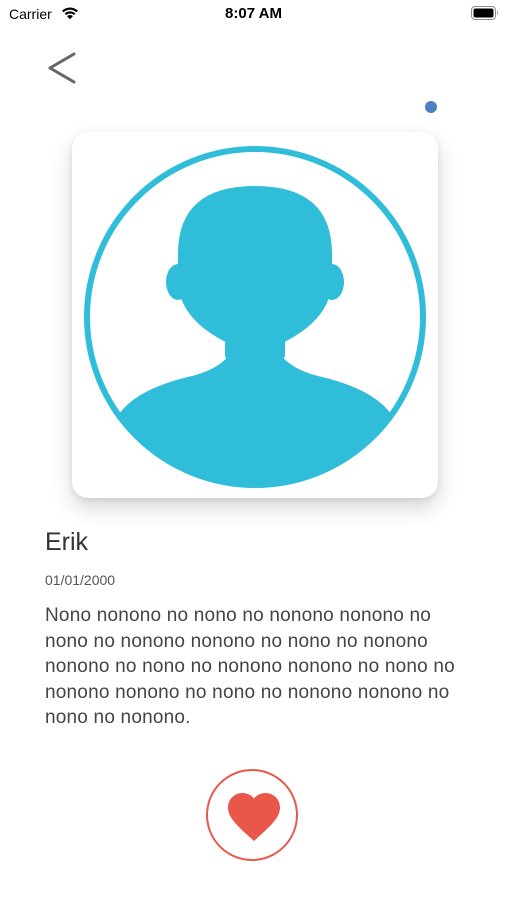  I want to click on page-indicator-dot, so click(431, 107).